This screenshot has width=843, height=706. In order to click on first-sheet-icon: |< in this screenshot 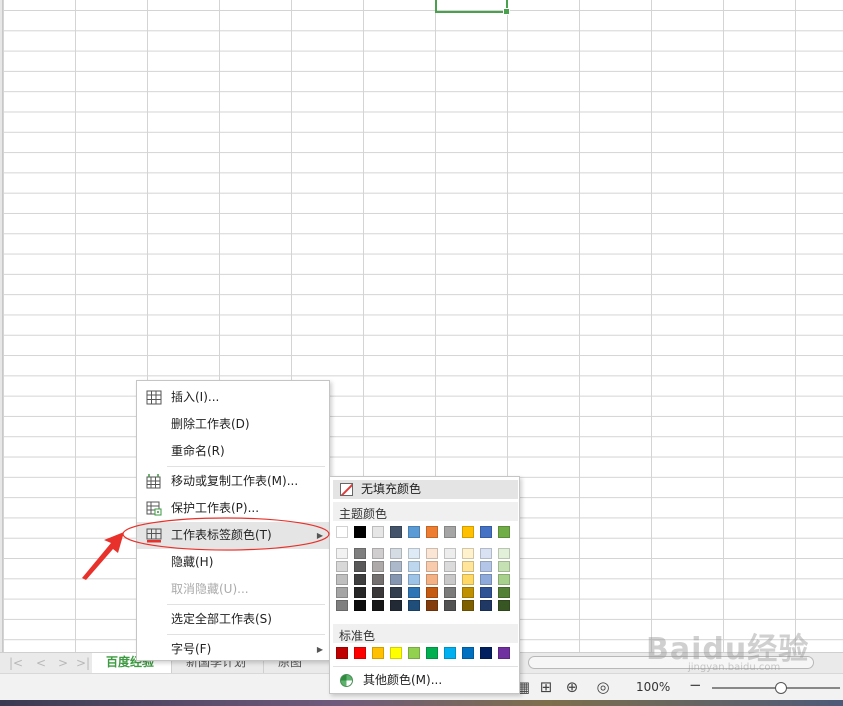, I will do `click(16, 663)`.